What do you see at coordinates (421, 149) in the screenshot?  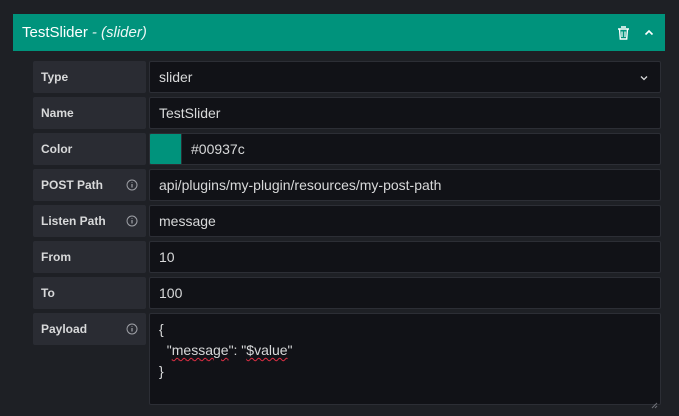 I see `color-input: #00937c` at bounding box center [421, 149].